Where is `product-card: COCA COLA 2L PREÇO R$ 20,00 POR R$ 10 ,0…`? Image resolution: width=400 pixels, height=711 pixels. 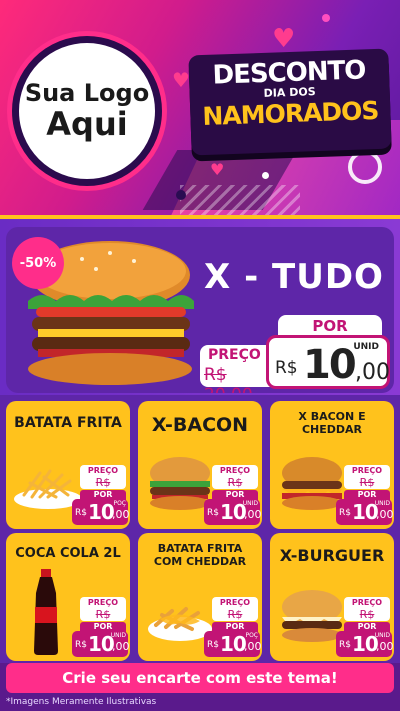
product-card: COCA COLA 2L PREÇO R$ 20,00 POR R$ 10 ,0… is located at coordinates (68, 597).